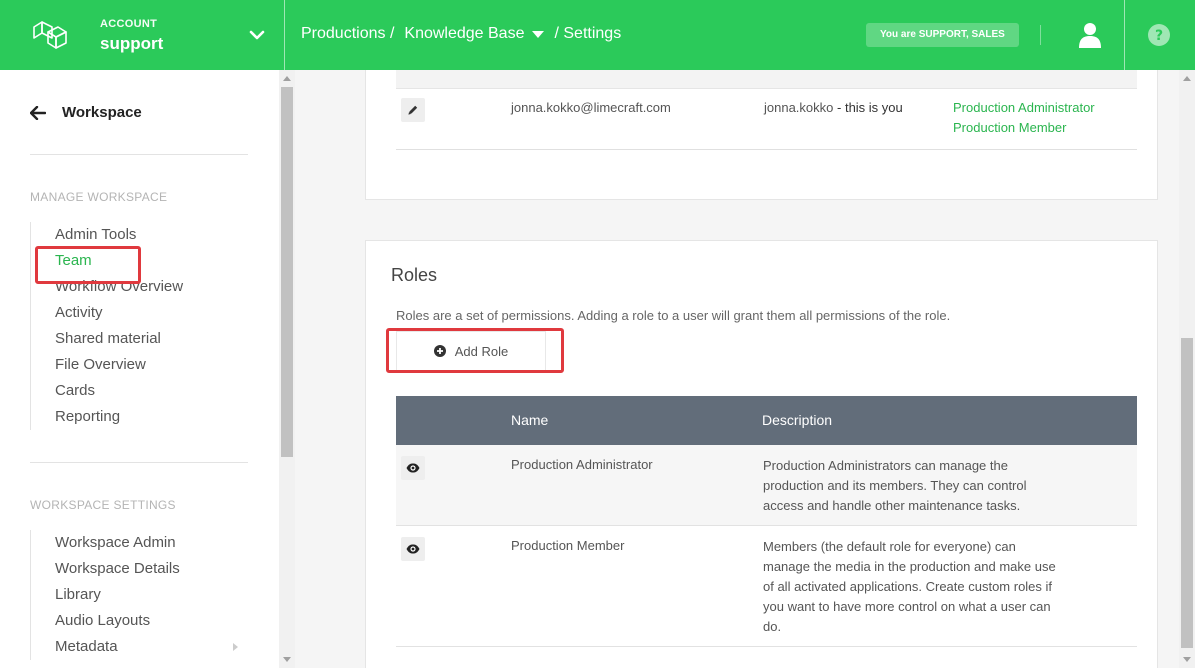  Describe the element at coordinates (414, 275) in the screenshot. I see `roles-title: Roles` at that location.